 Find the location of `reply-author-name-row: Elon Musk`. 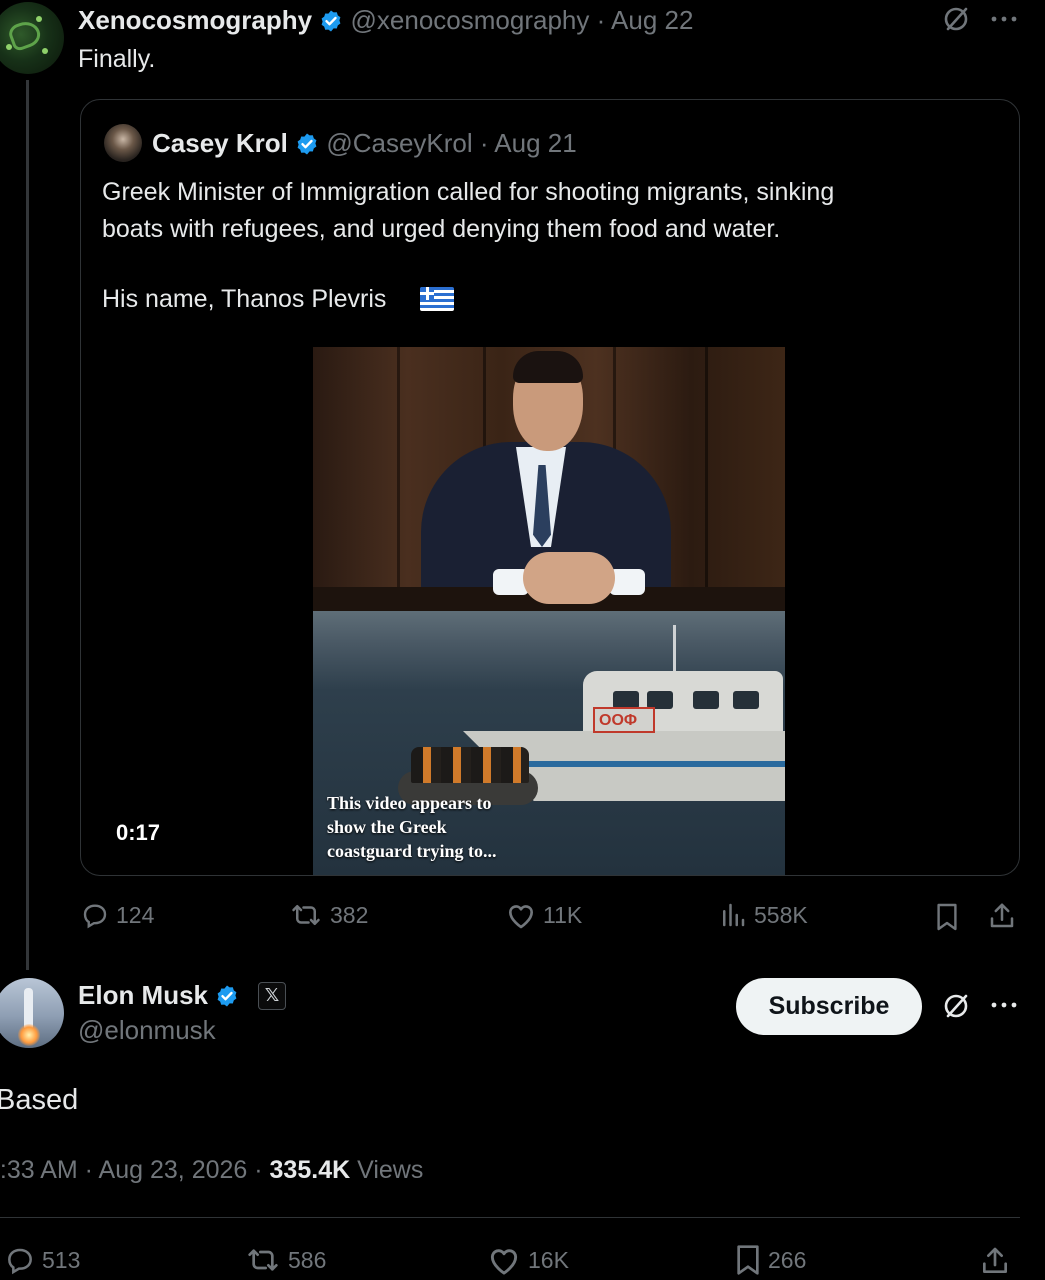

reply-author-name-row: Elon Musk is located at coordinates (158, 995).